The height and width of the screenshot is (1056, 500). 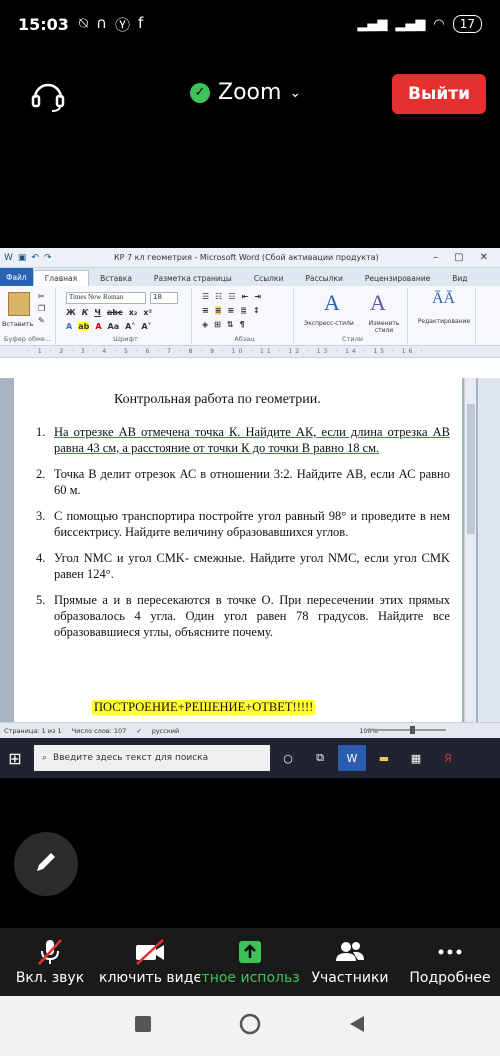 What do you see at coordinates (435, 257) in the screenshot?
I see `minimize-icon: –` at bounding box center [435, 257].